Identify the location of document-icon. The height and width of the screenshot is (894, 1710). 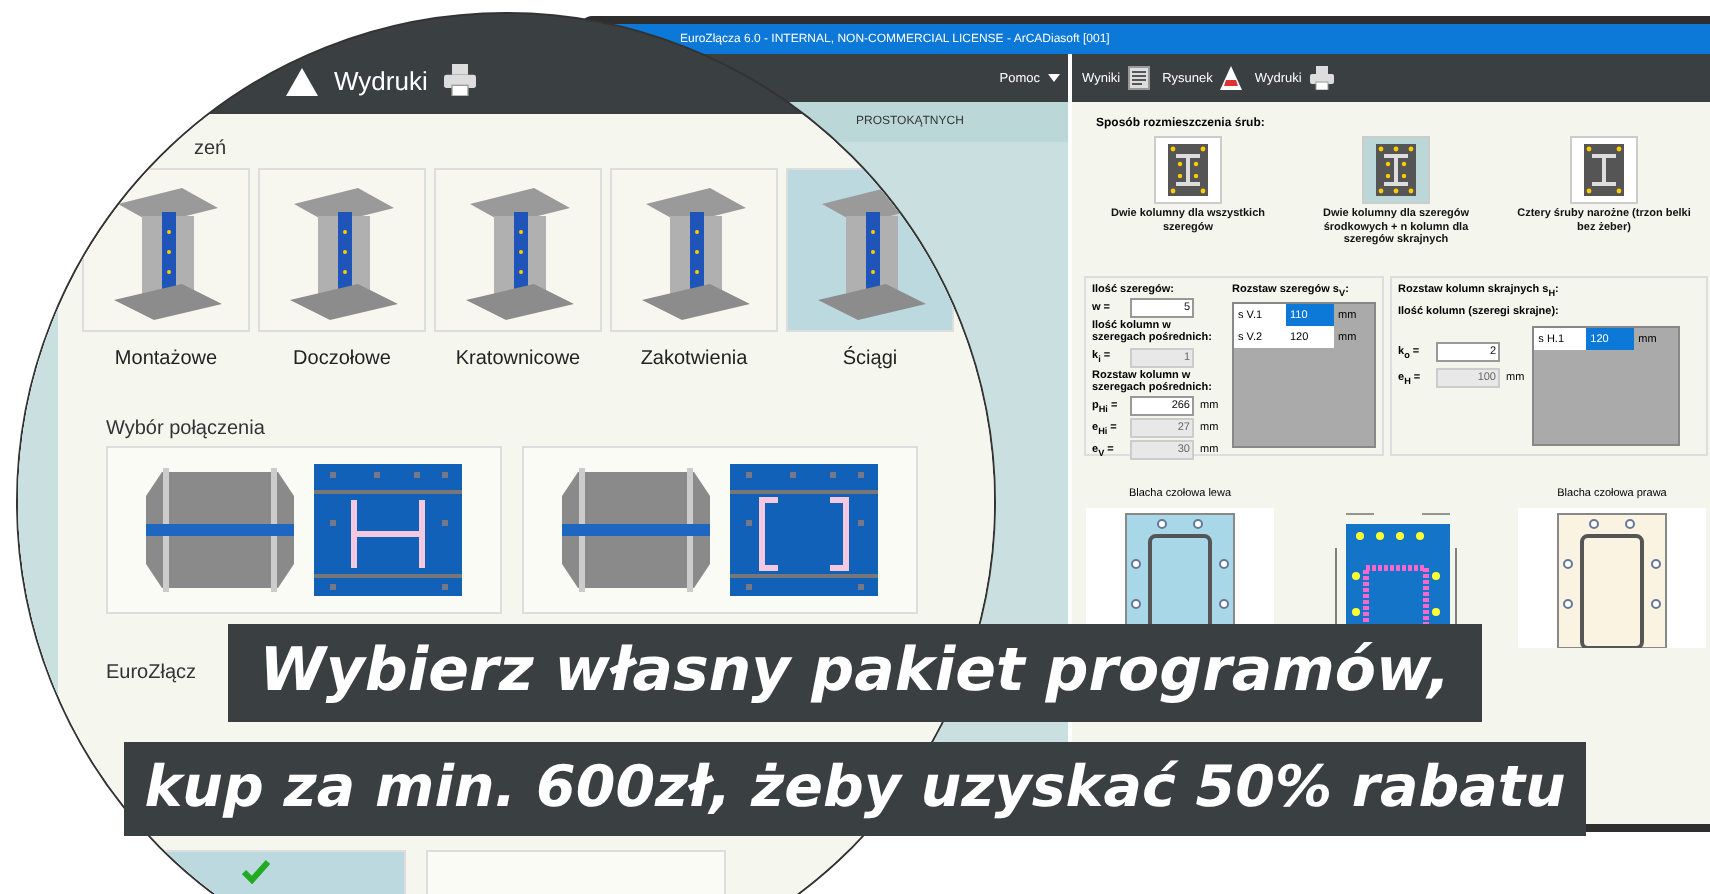
(1139, 78).